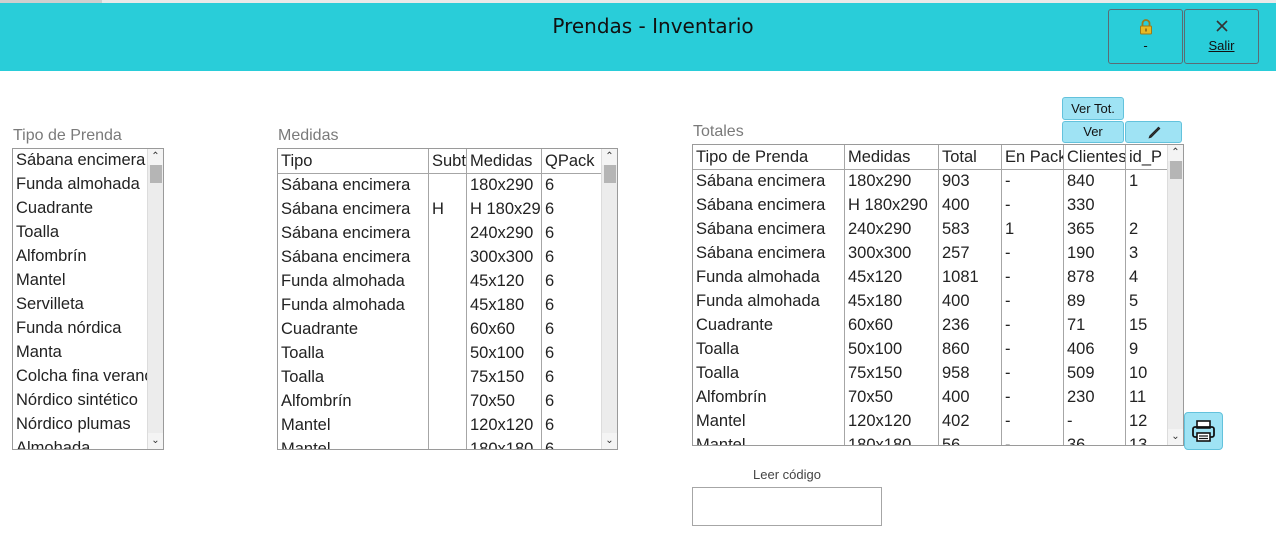 This screenshot has height=549, width=1276. Describe the element at coordinates (353, 161) in the screenshot. I see `medidas-column-header: Tipo` at that location.